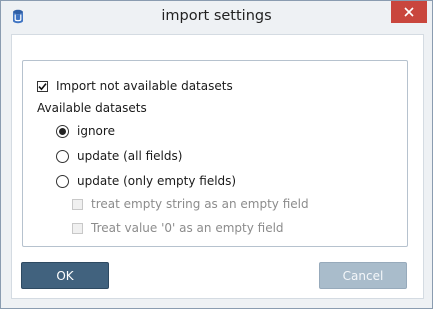 This screenshot has height=309, width=433. I want to click on close-icon, so click(409, 12).